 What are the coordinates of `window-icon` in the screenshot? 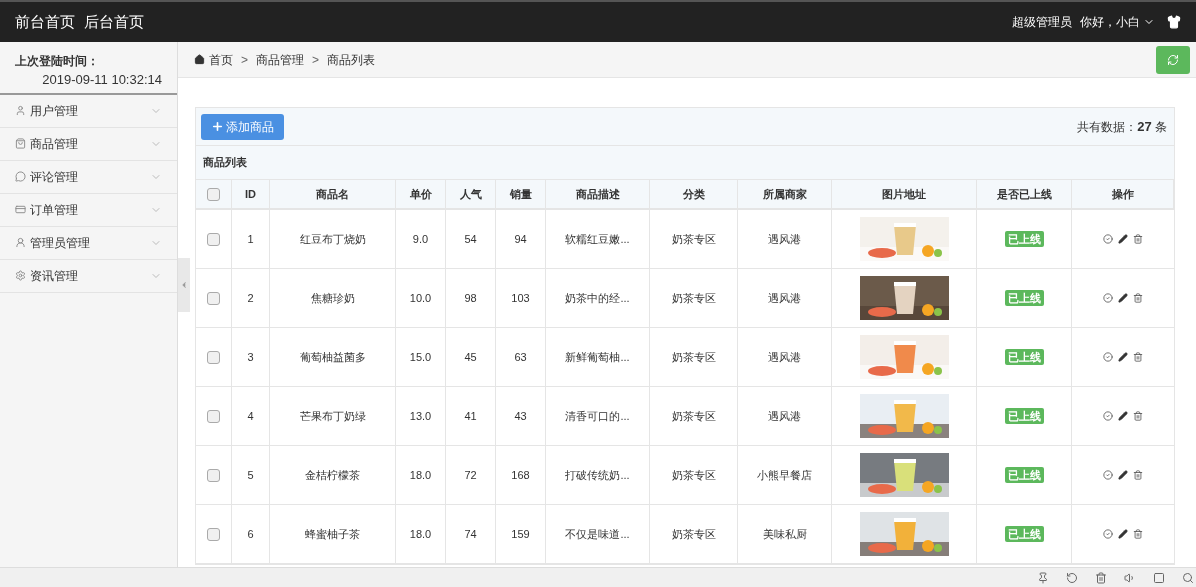 It's located at (1159, 577).